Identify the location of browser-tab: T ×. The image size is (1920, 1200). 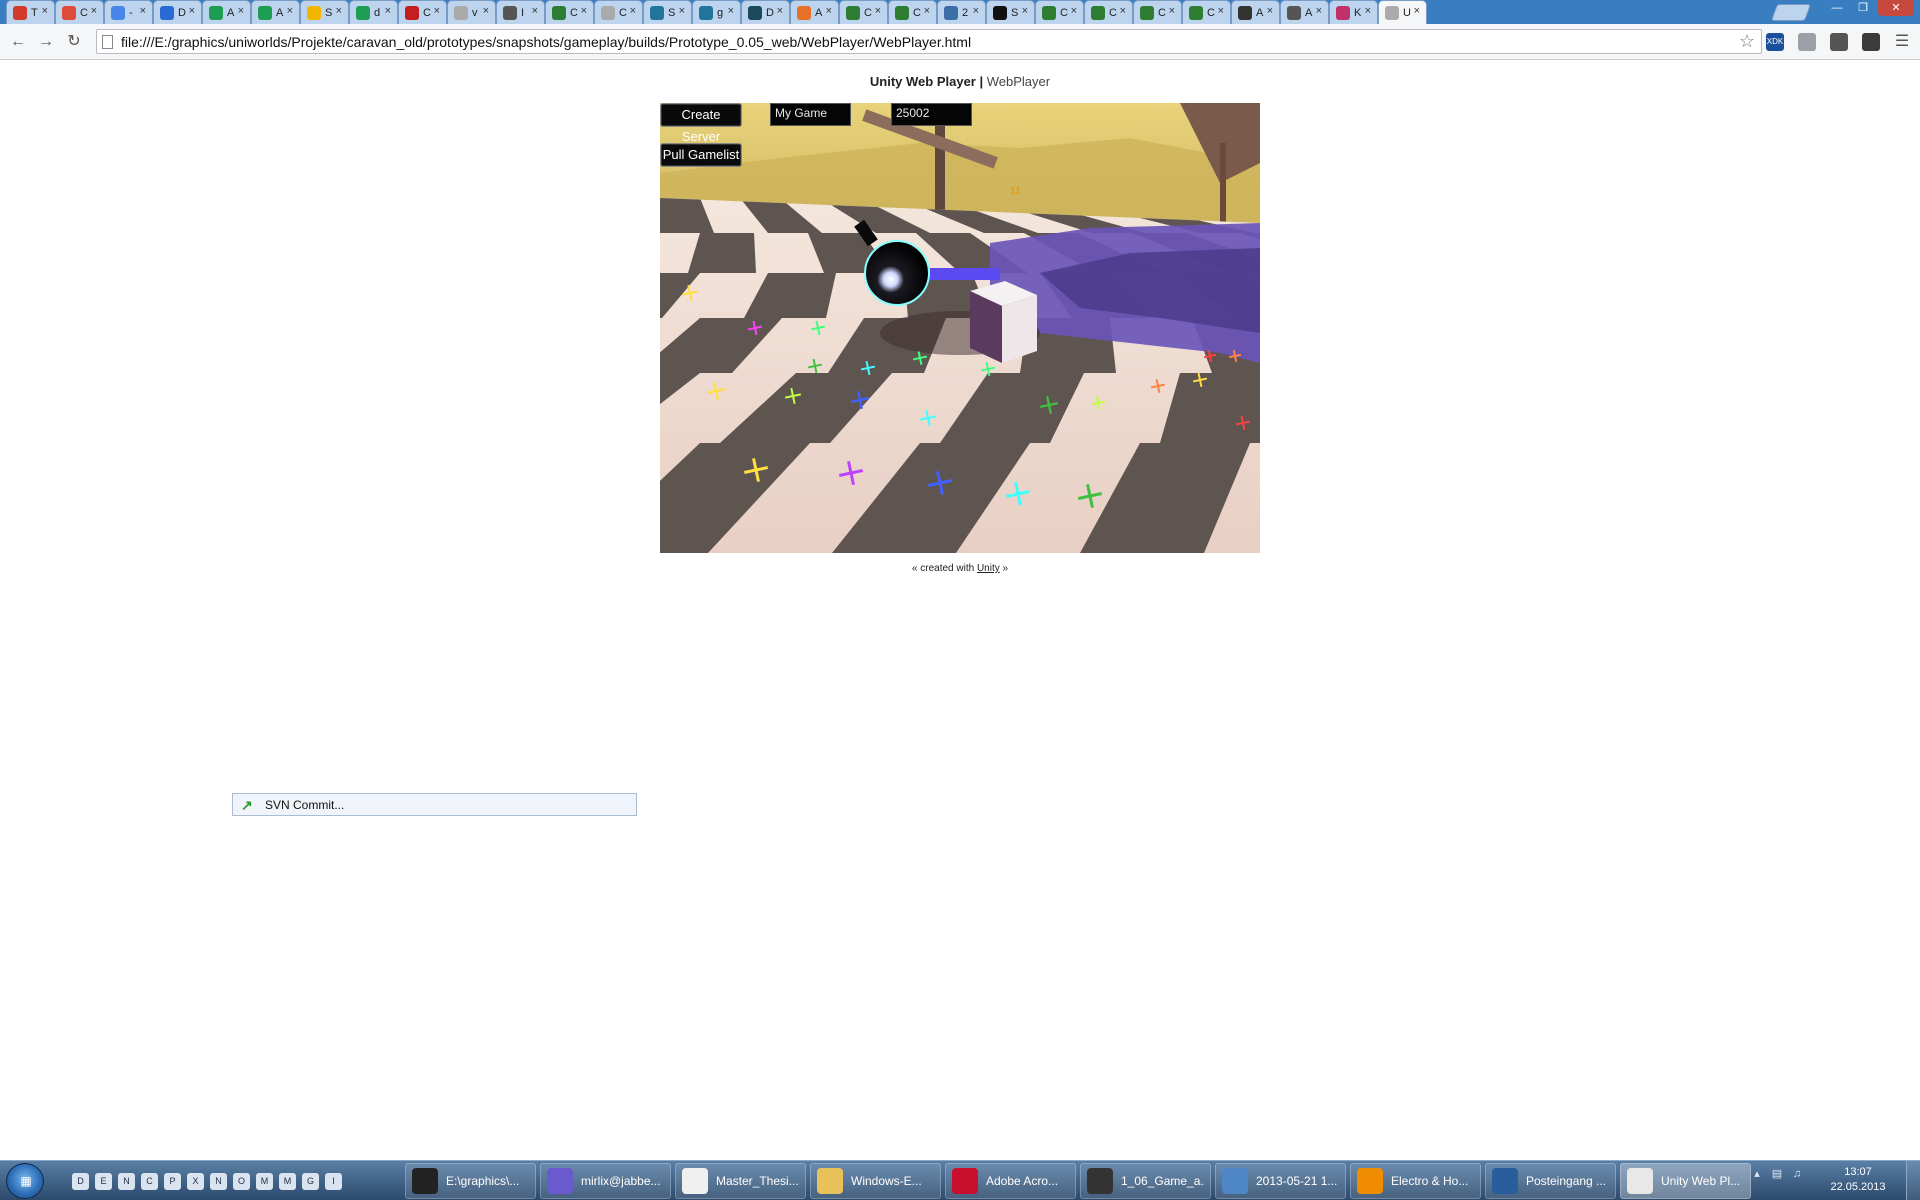
(30, 12).